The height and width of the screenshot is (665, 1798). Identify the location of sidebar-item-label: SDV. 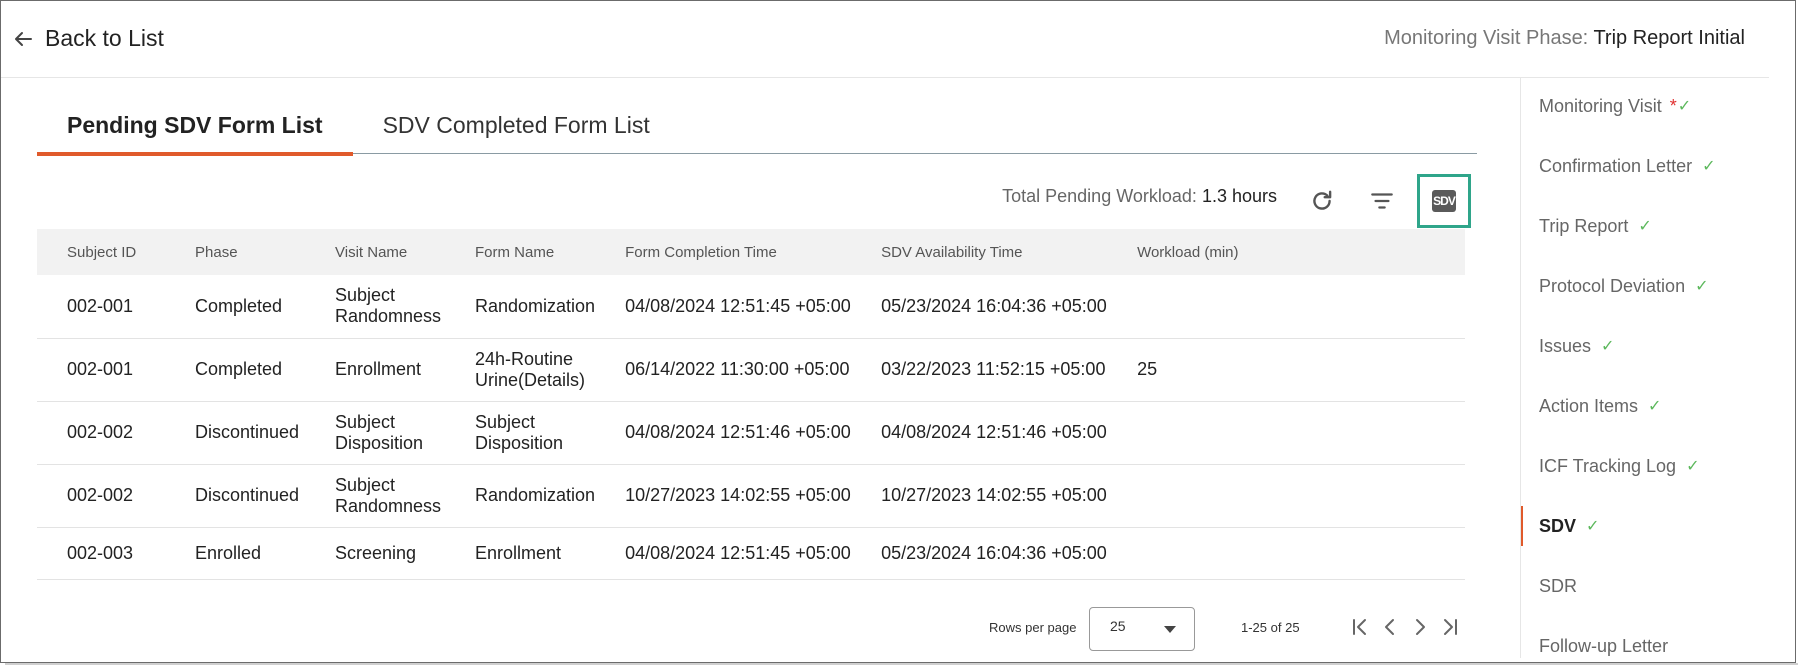
(1558, 525).